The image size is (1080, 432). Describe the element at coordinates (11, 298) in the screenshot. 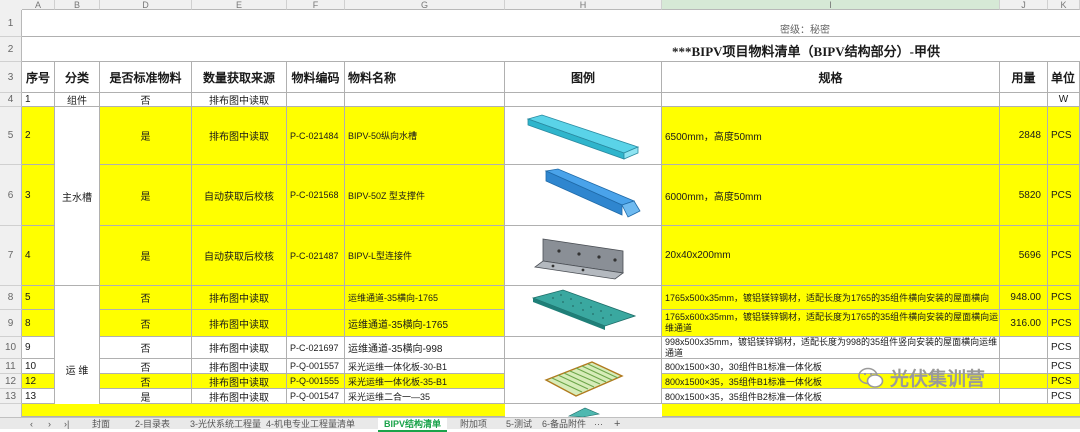

I see `row-header-8: 8` at that location.